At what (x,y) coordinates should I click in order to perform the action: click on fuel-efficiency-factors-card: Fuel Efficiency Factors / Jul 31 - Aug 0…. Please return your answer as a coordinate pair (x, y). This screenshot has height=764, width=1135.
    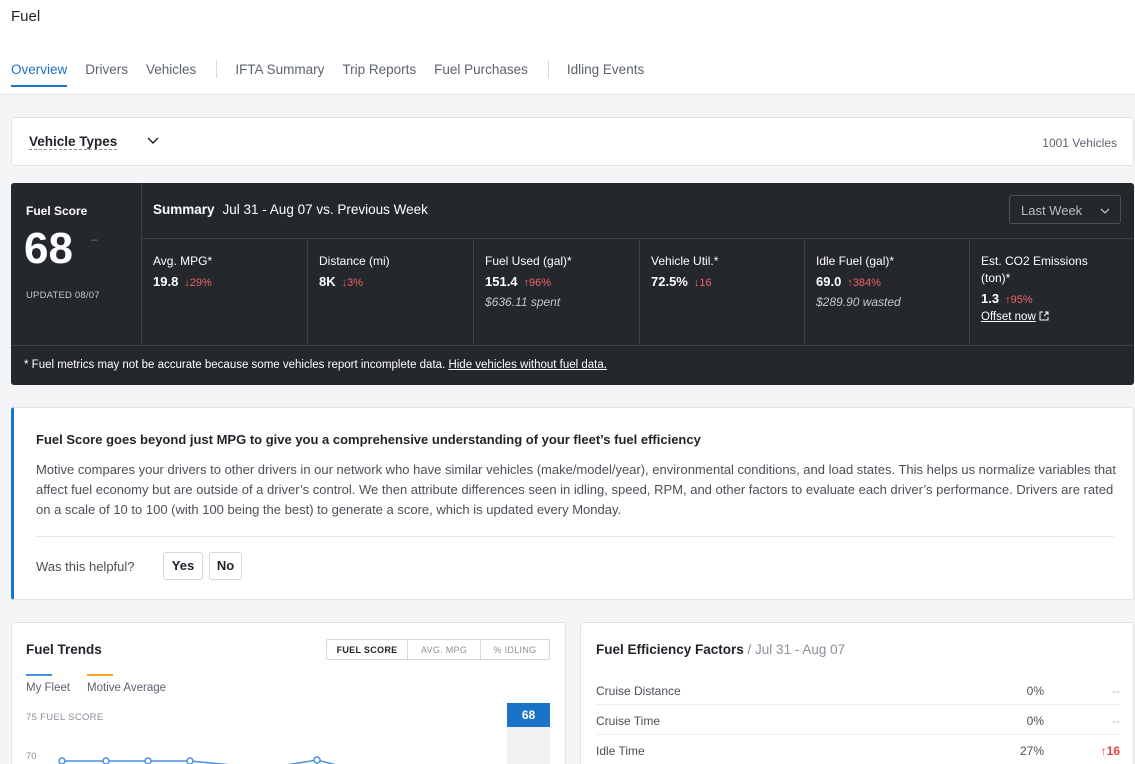
    Looking at the image, I should click on (857, 693).